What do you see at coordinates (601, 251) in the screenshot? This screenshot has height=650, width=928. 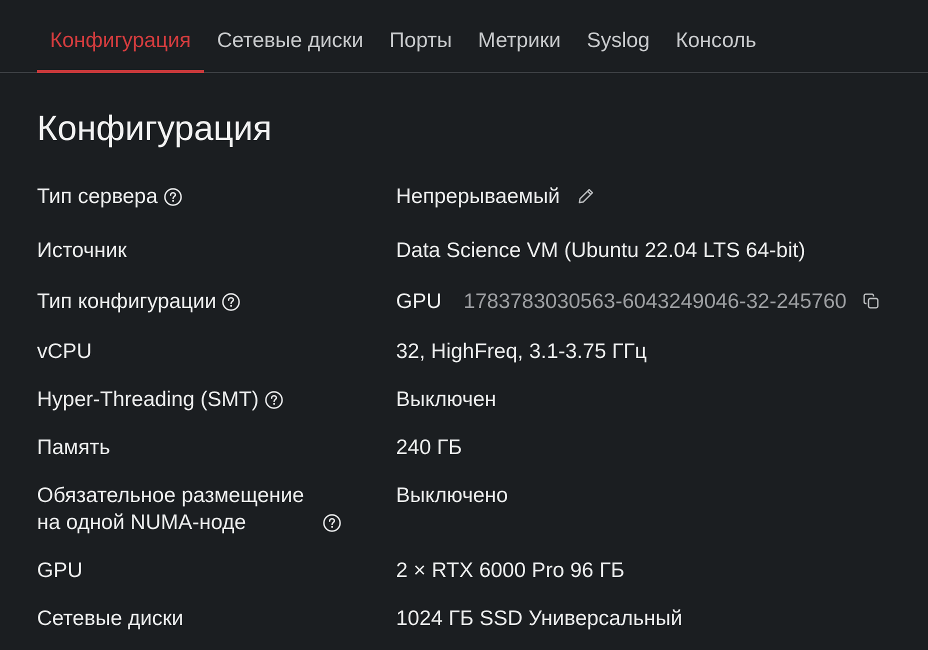 I see `property-value: Data Science VM (Ubuntu 22.04 LTS 64-bit)` at bounding box center [601, 251].